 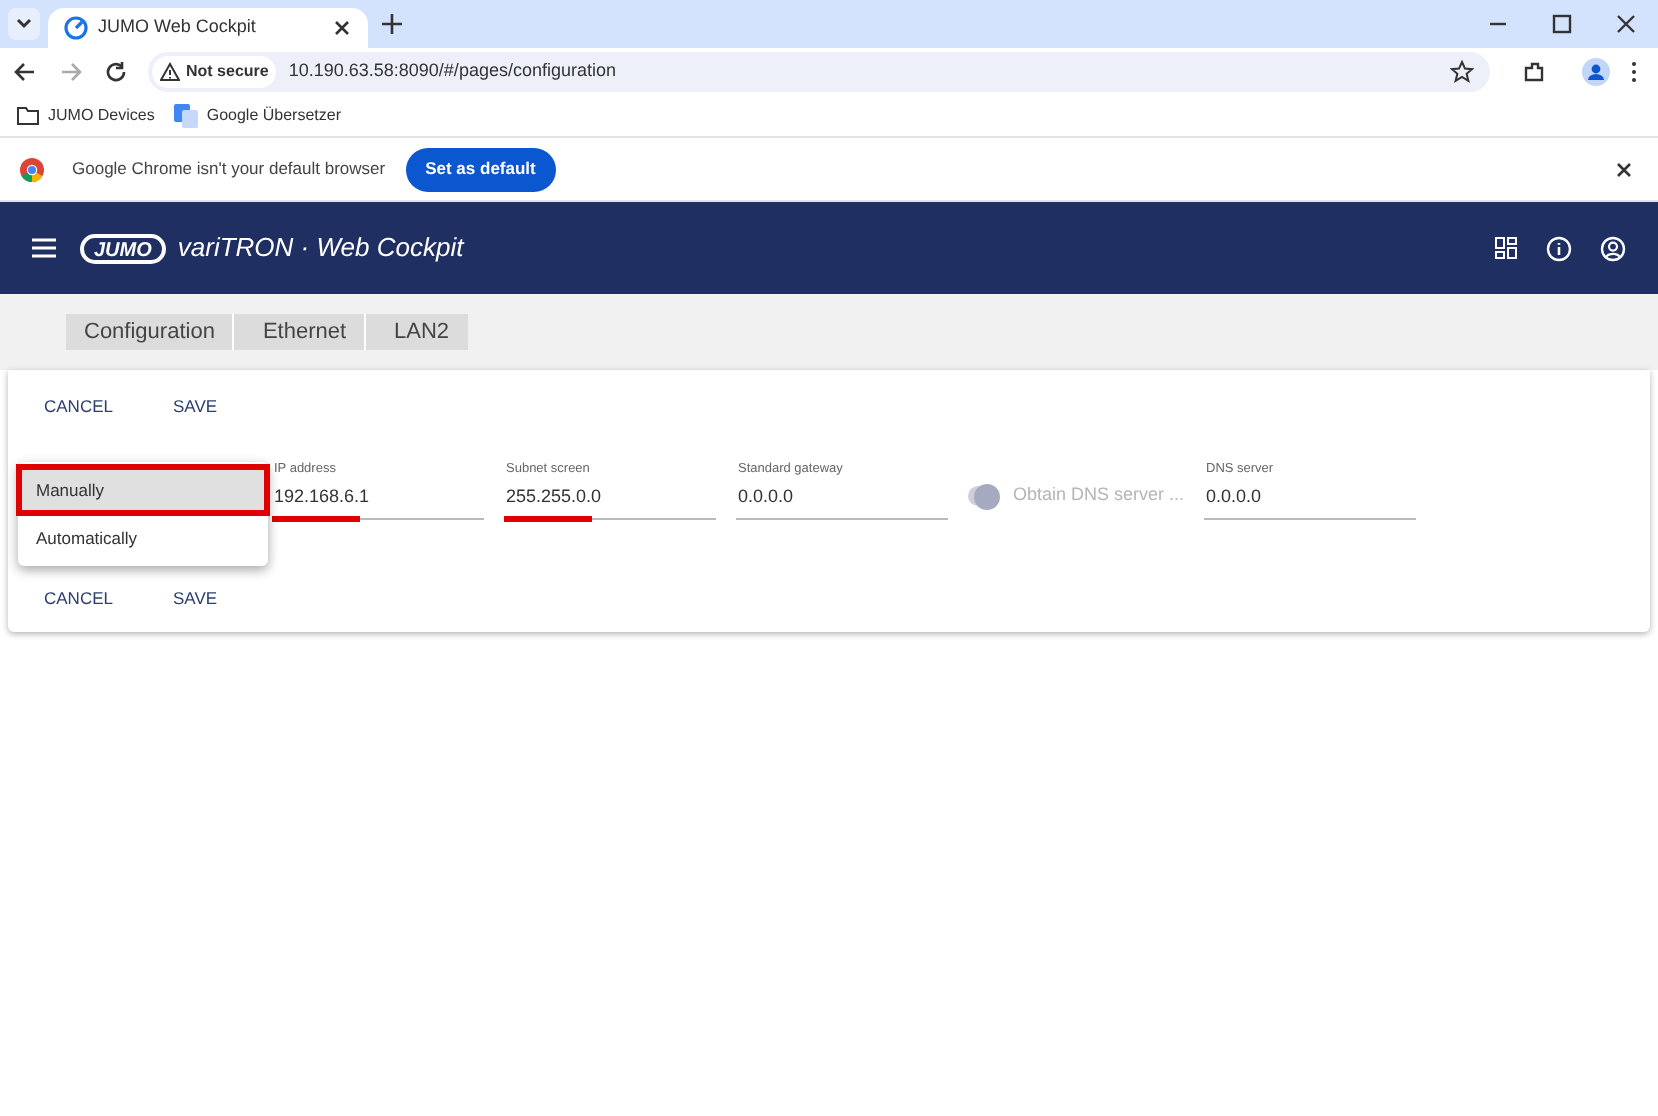 I want to click on gauge-icon, so click(x=76, y=28).